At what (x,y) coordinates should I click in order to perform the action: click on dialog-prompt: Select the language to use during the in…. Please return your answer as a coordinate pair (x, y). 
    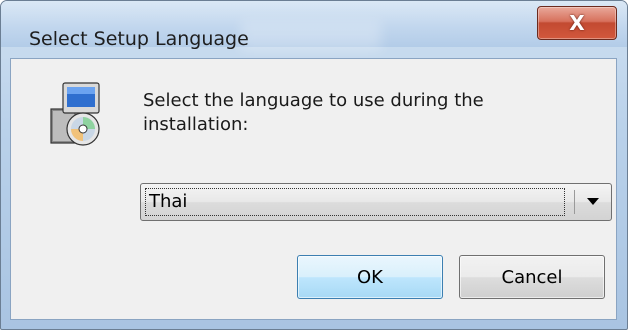
    Looking at the image, I should click on (313, 112).